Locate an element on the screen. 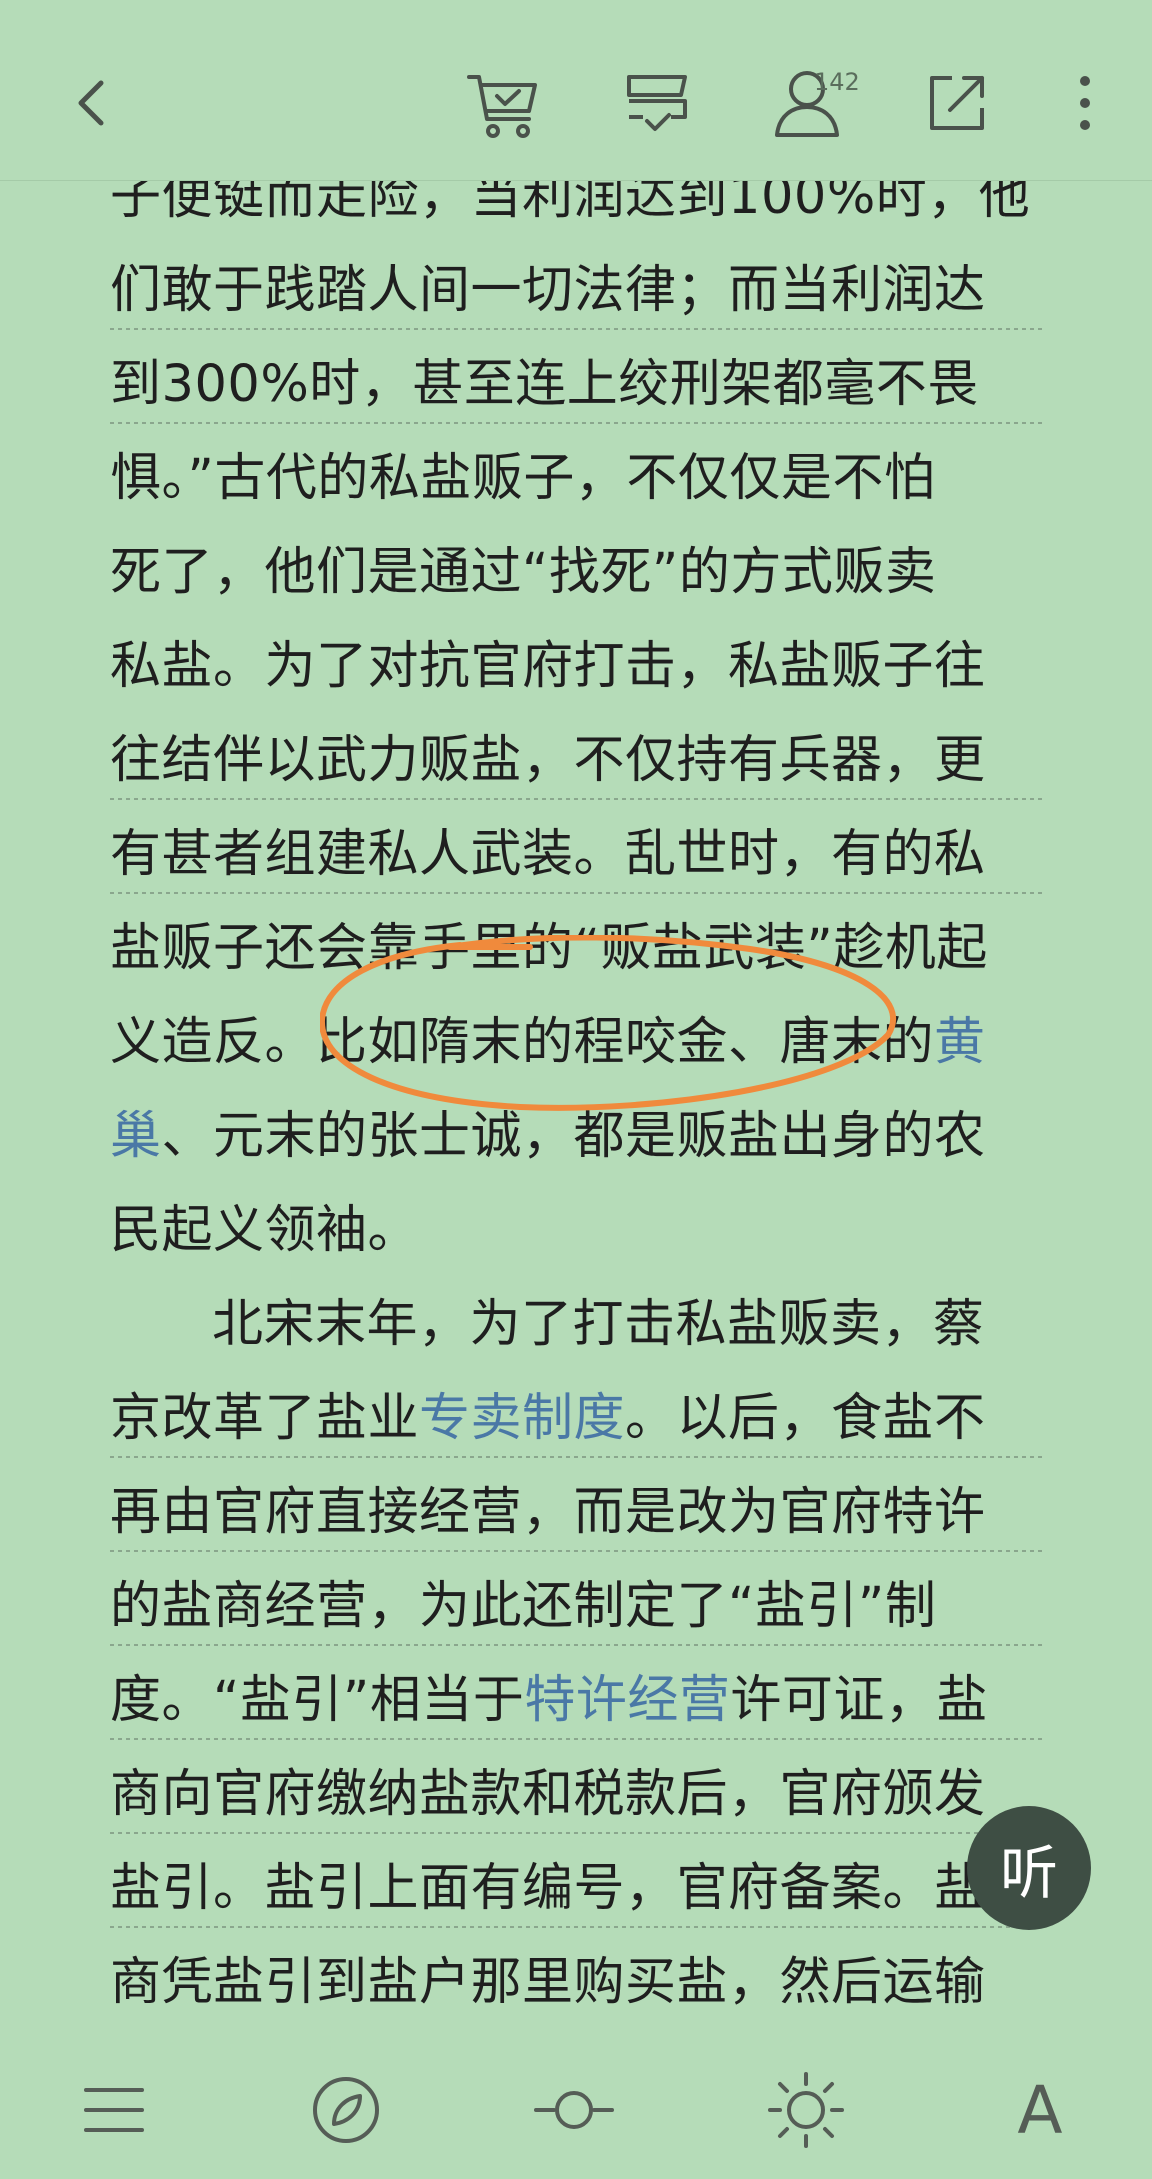  brightness-icon is located at coordinates (806, 2110).